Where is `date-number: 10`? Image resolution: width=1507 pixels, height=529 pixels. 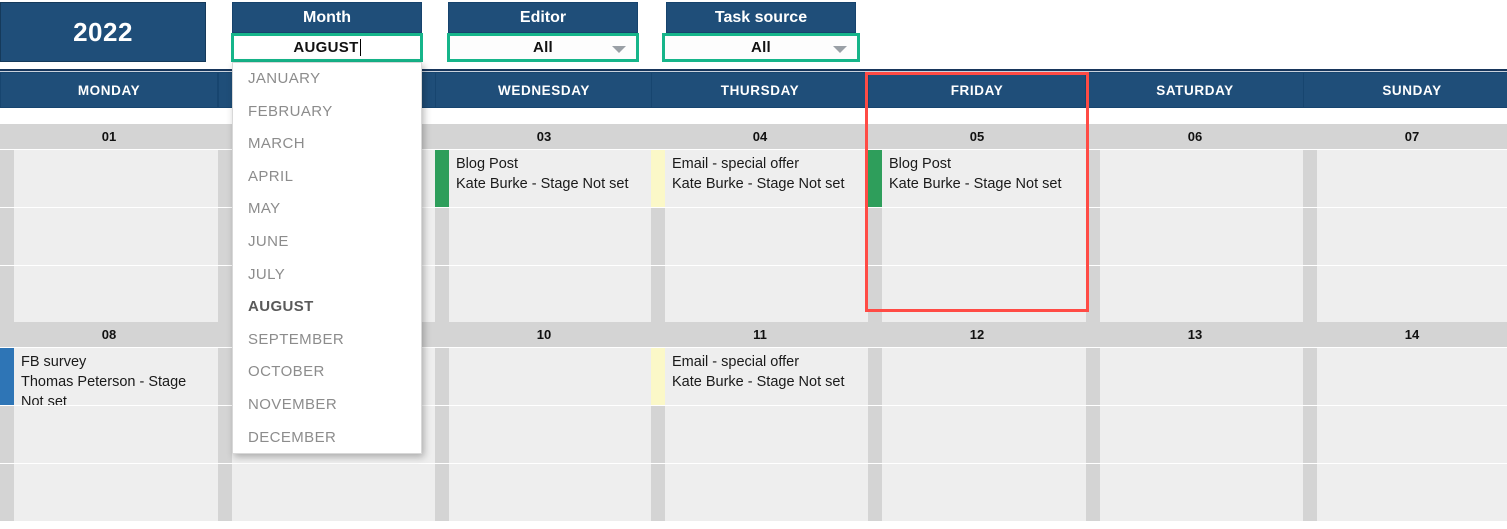
date-number: 10 is located at coordinates (544, 334).